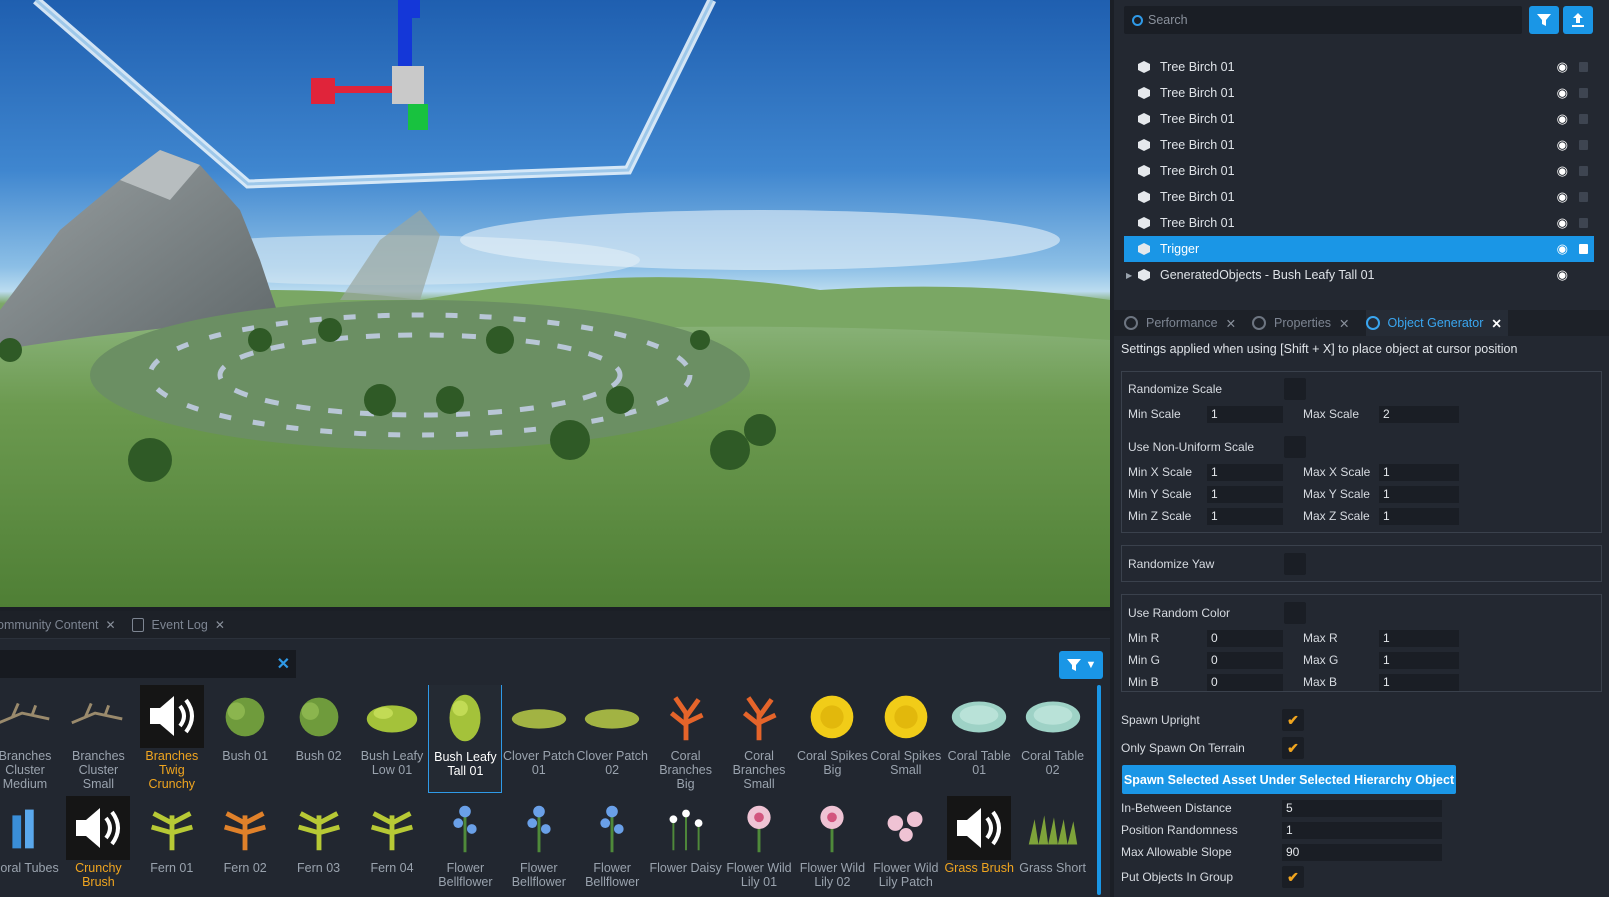 This screenshot has height=897, width=1609. What do you see at coordinates (1419, 494) in the screenshot?
I see `max-y-scale-input: 1` at bounding box center [1419, 494].